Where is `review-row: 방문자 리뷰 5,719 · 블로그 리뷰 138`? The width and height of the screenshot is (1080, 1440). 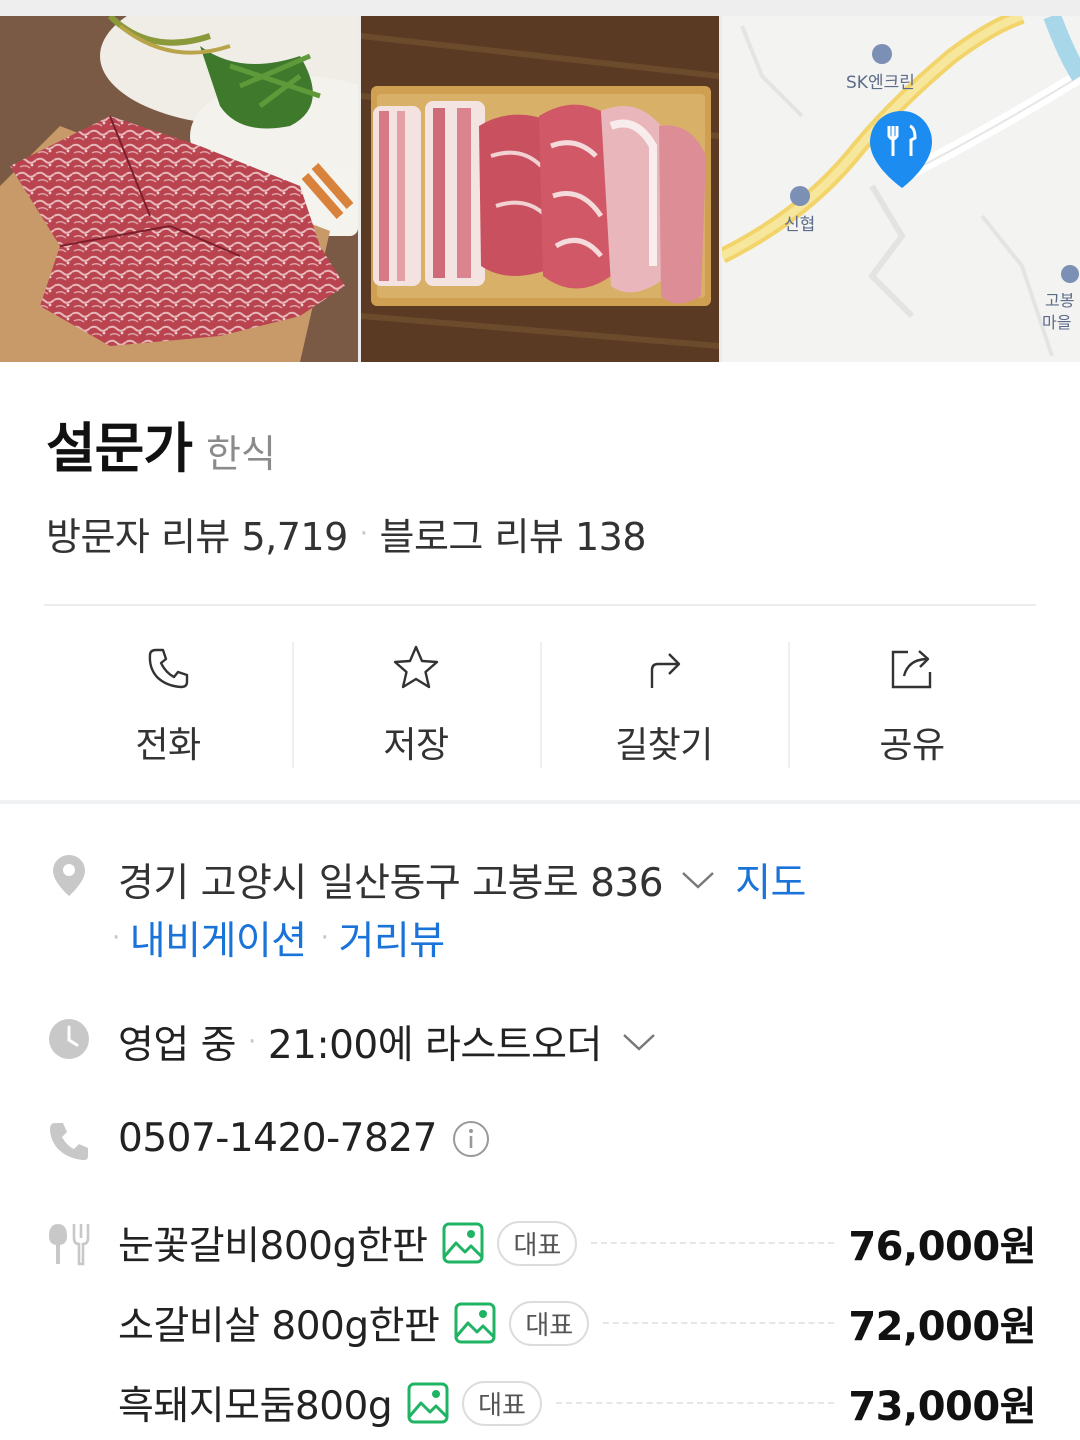
review-row: 방문자 리뷰 5,719 · 블로그 리뷰 138 is located at coordinates (346, 533).